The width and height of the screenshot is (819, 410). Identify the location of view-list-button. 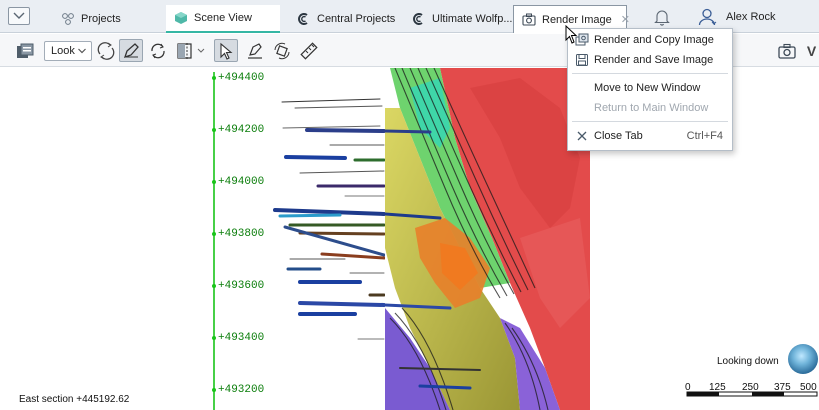
(25, 50).